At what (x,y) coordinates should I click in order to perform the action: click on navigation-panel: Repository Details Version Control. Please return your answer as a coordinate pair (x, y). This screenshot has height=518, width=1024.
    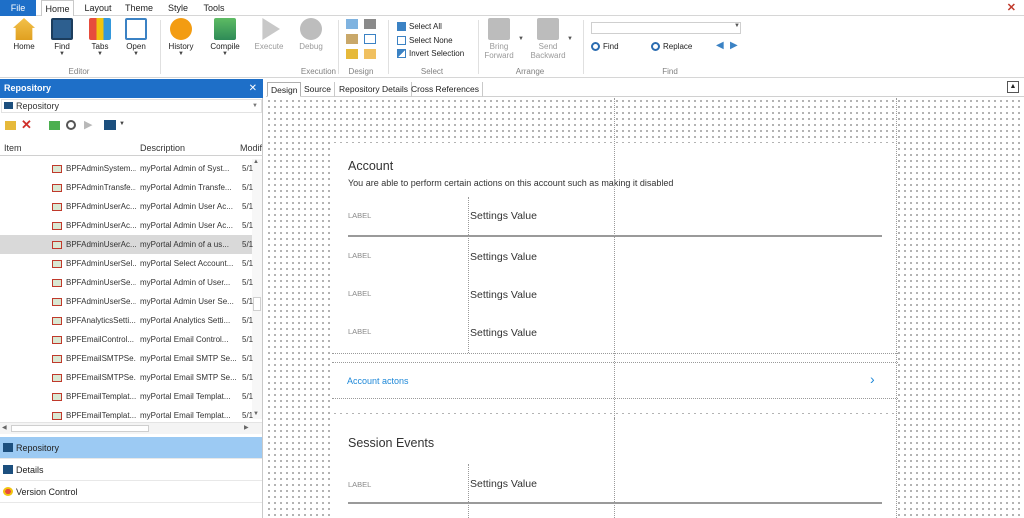
    Looking at the image, I should click on (131, 477).